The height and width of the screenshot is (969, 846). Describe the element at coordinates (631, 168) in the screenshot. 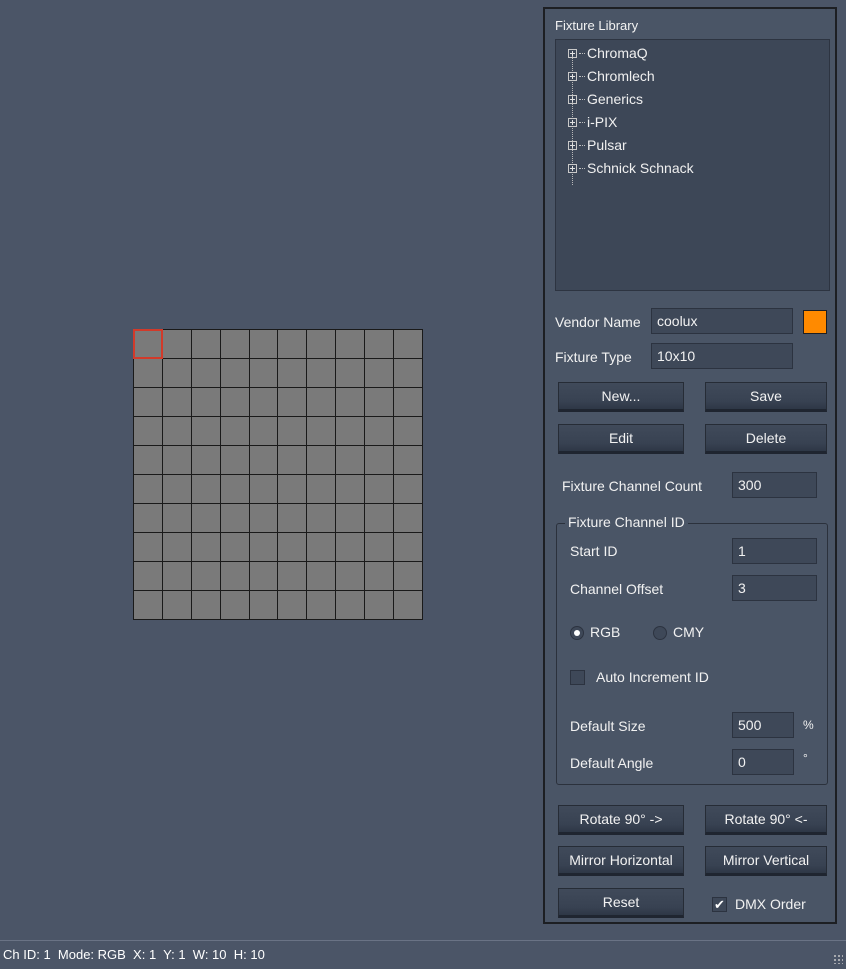

I see `tree-item-schnick-schnack: Schnick Schnack` at that location.